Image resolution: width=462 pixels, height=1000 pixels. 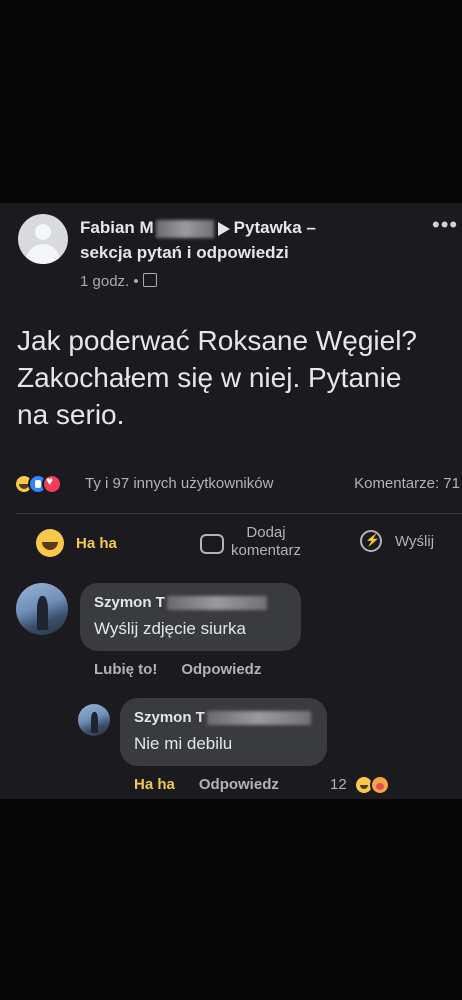 I want to click on audience-icon, so click(x=149, y=280).